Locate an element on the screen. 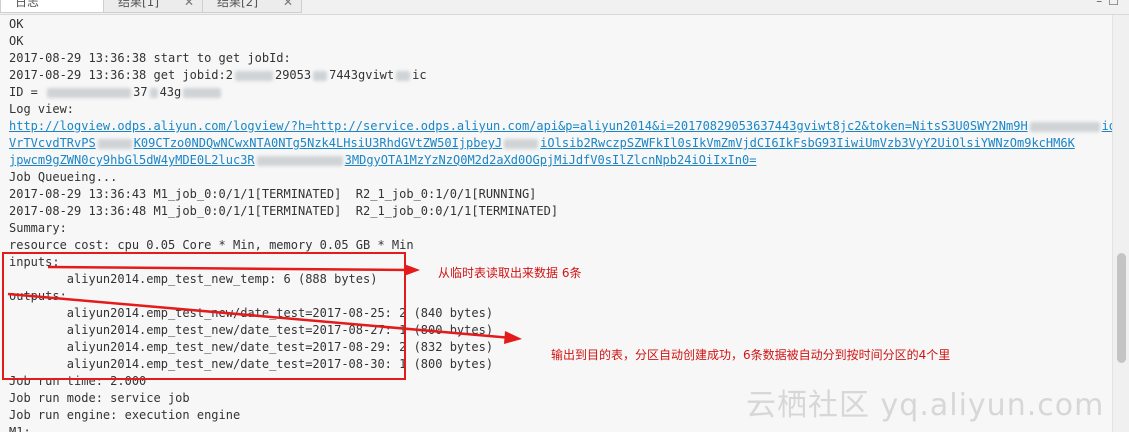  annotation-arrows is located at coordinates (264, 304).